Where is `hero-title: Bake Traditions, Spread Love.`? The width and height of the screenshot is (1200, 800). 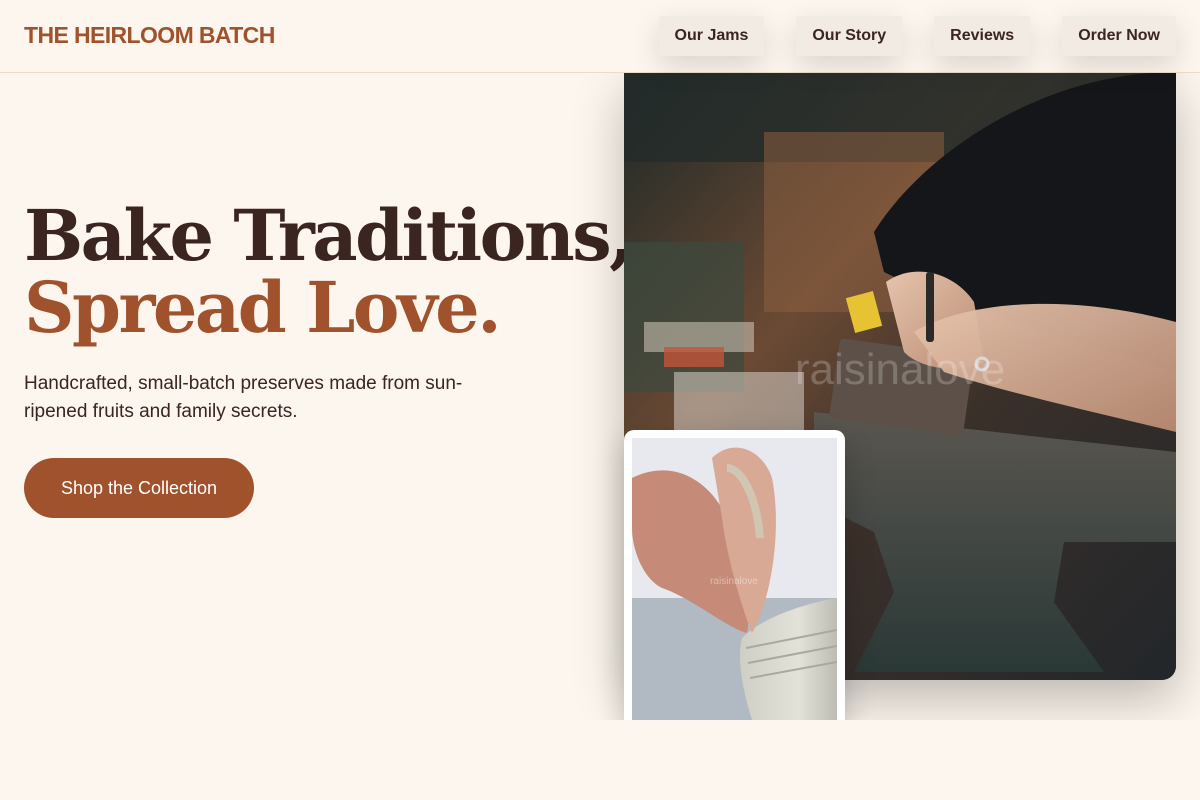 hero-title: Bake Traditions, Spread Love. is located at coordinates (329, 271).